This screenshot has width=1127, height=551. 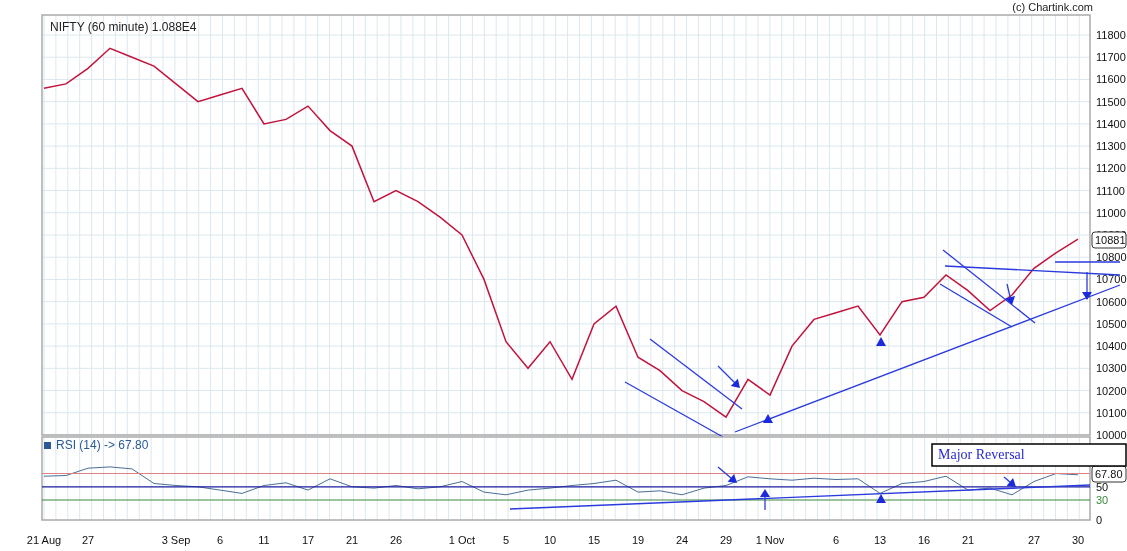 What do you see at coordinates (102, 445) in the screenshot?
I see `legend-label: RSI (14) -> 67.80` at bounding box center [102, 445].